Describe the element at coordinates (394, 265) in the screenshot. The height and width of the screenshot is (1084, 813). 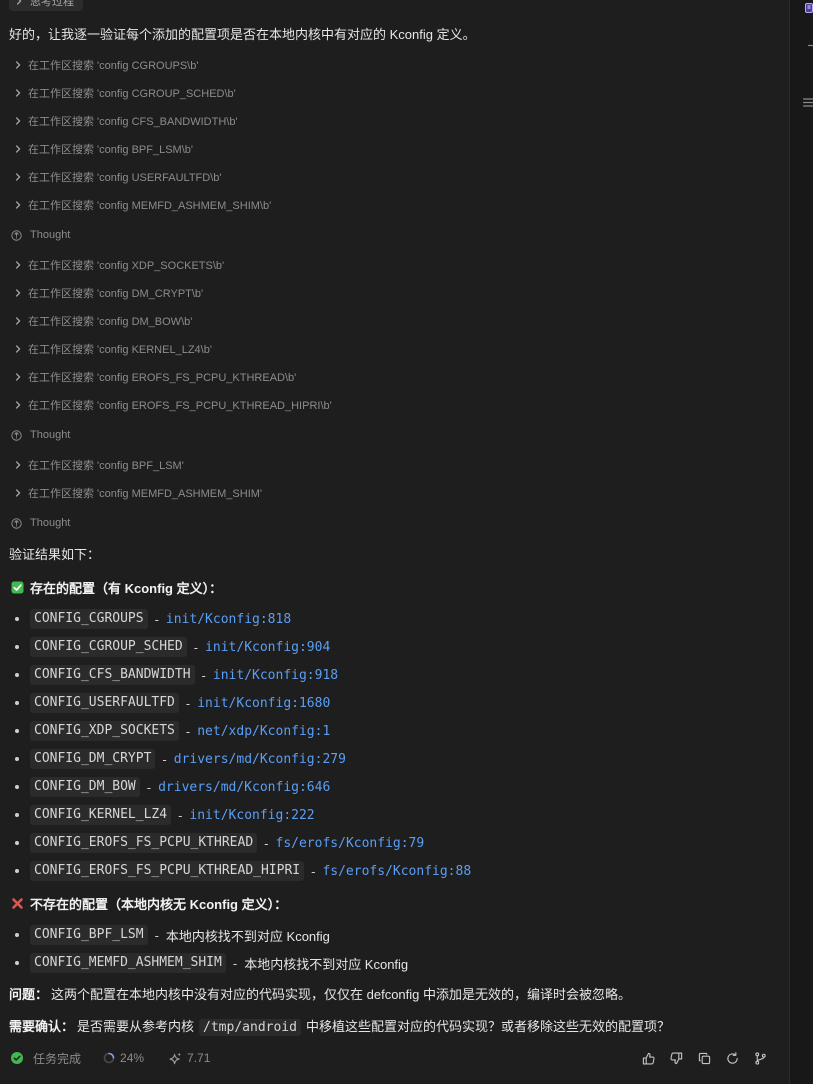
I see `search-step: 在工作区搜索 'config XDP_SOCKETS\b'` at that location.